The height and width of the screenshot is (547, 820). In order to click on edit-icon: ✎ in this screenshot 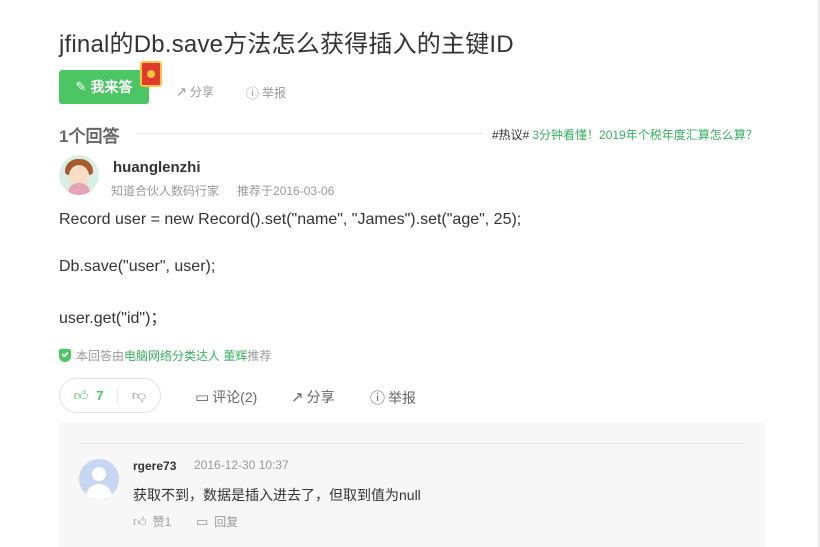, I will do `click(81, 86)`.